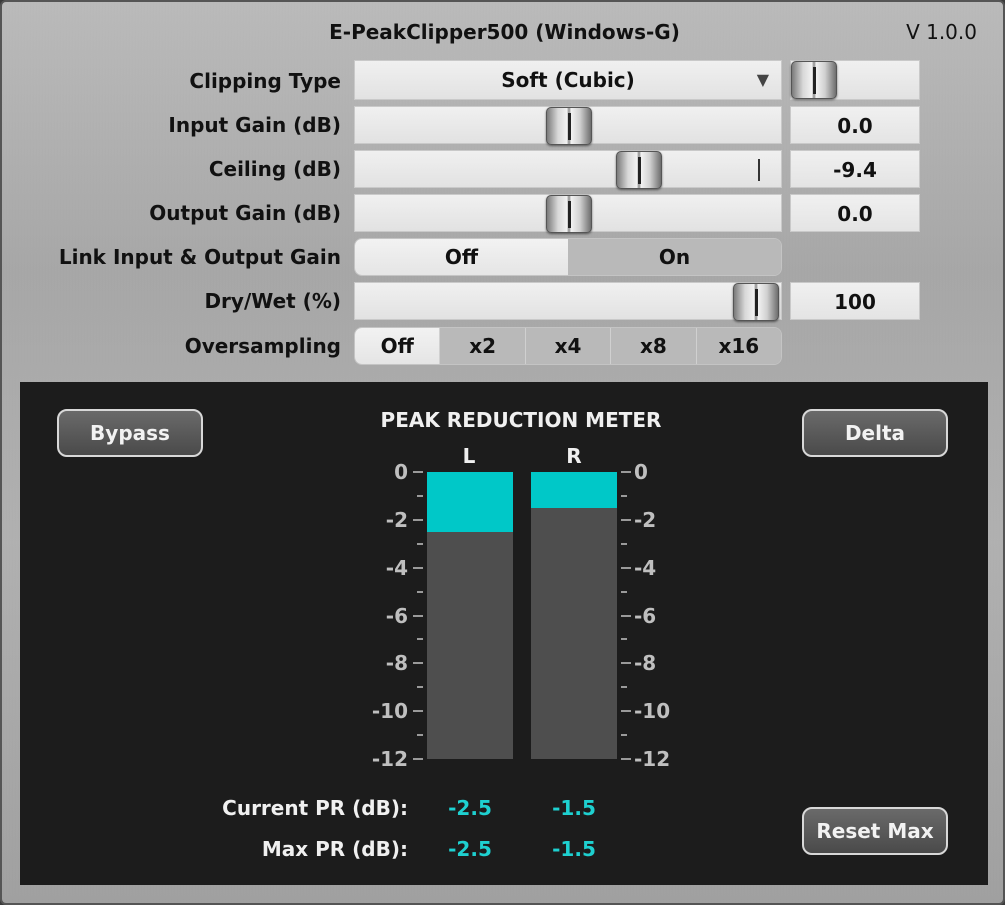 This screenshot has height=905, width=1005. I want to click on oversampling-x4: x4, so click(567, 346).